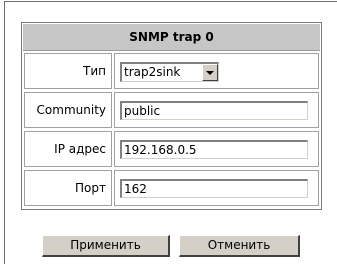  Describe the element at coordinates (68, 71) in the screenshot. I see `type-label: Тип` at that location.